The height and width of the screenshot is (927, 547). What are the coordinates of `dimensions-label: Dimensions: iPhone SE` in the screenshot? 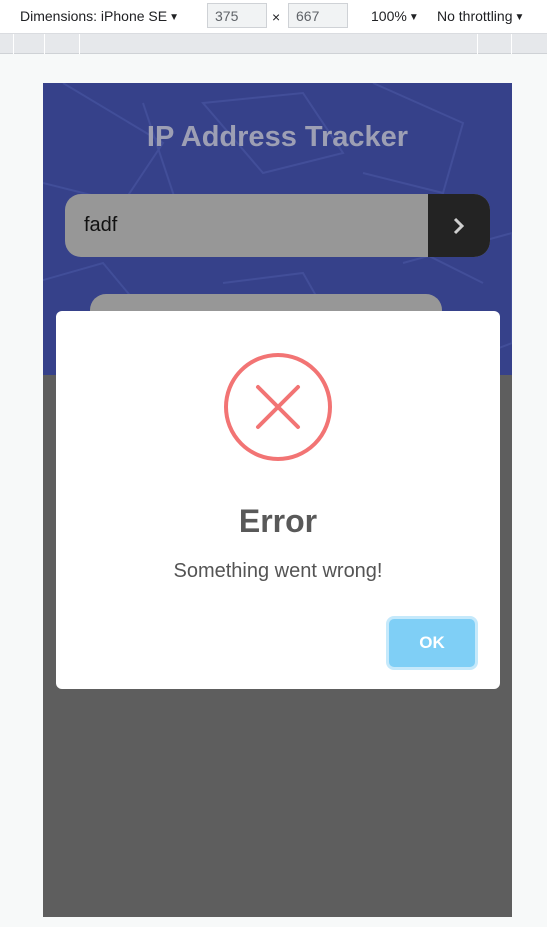 It's located at (94, 16).